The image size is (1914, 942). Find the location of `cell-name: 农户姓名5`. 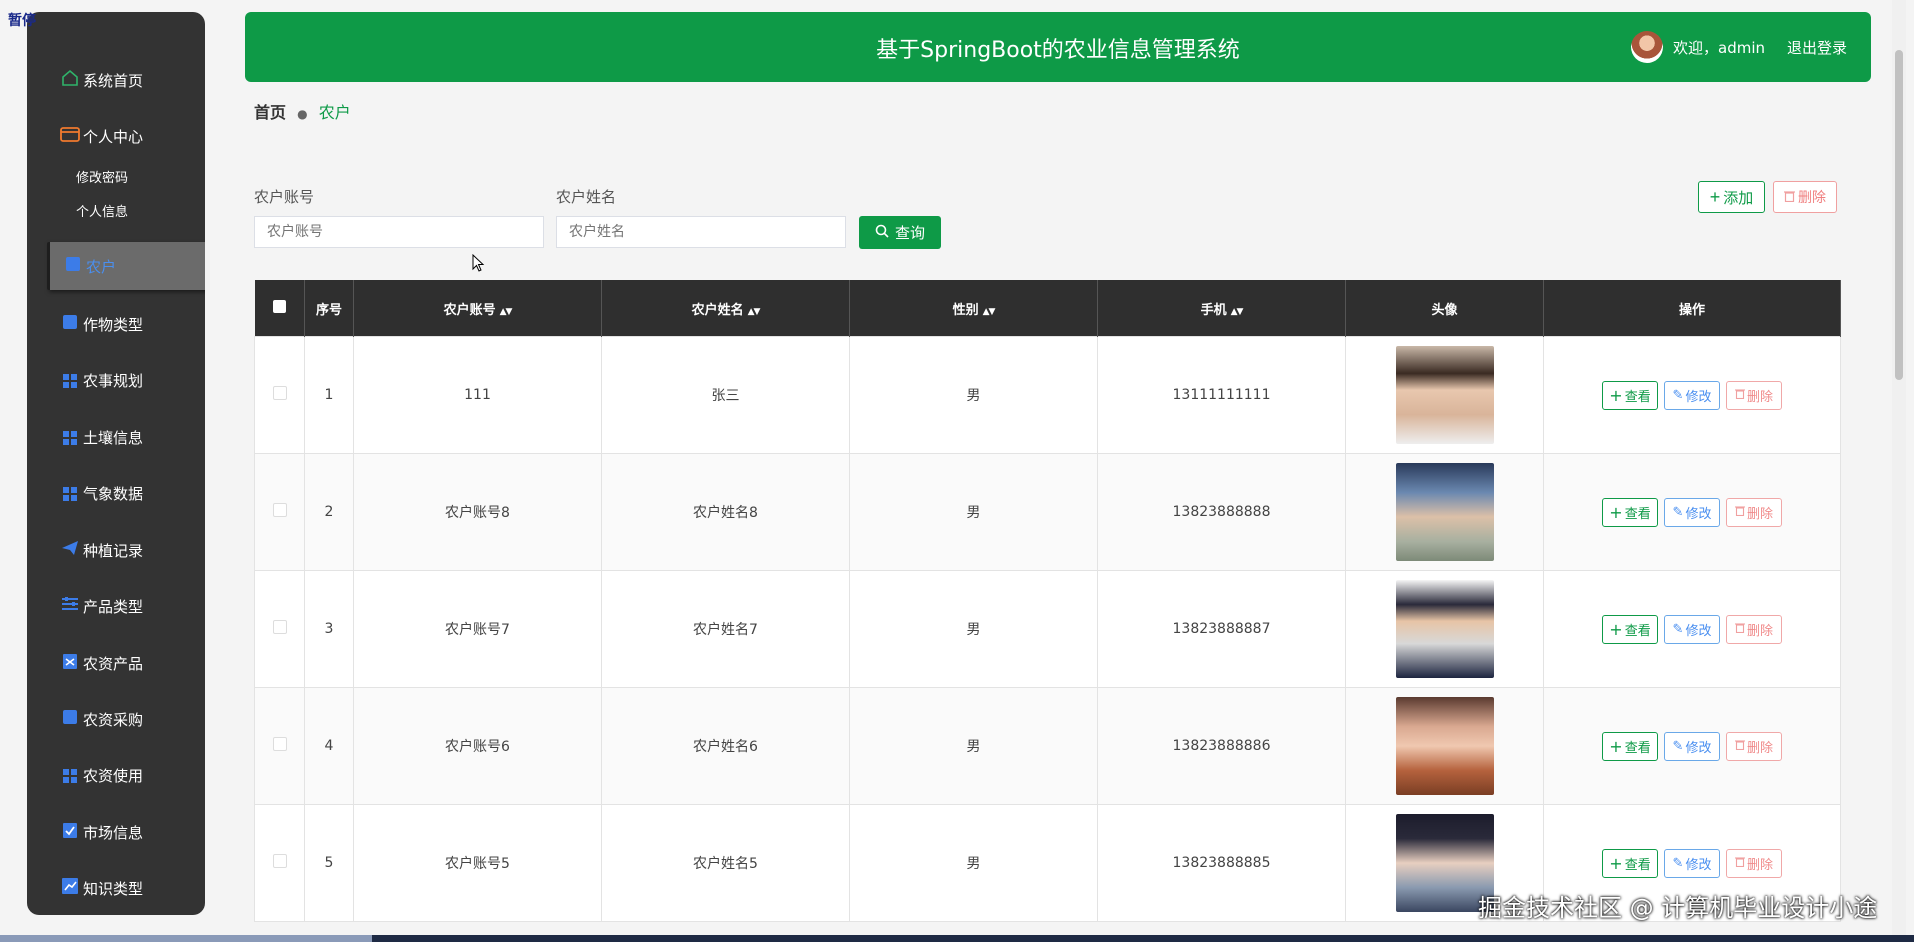

cell-name: 农户姓名5 is located at coordinates (725, 863).